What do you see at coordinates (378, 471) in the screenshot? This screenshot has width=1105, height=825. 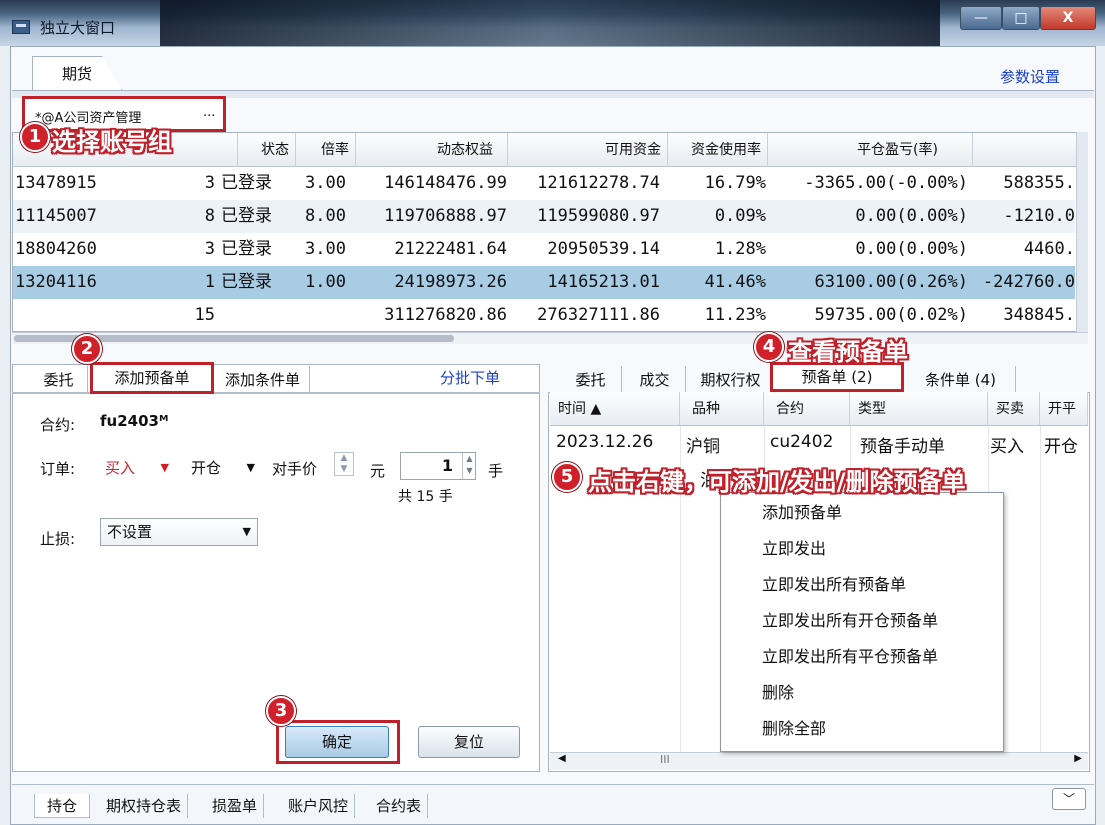 I see `price-unit: 元` at bounding box center [378, 471].